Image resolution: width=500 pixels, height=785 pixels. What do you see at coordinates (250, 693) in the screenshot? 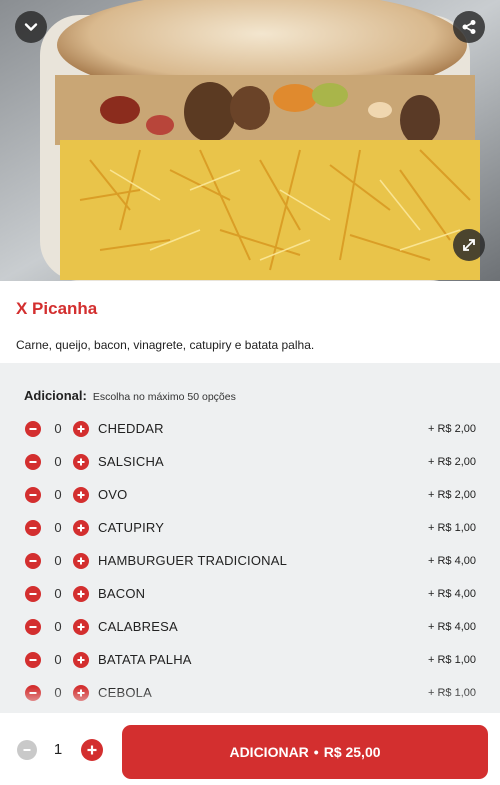
I see `addon-row: 0 CEBOLA + R$ 1,00` at bounding box center [250, 693].